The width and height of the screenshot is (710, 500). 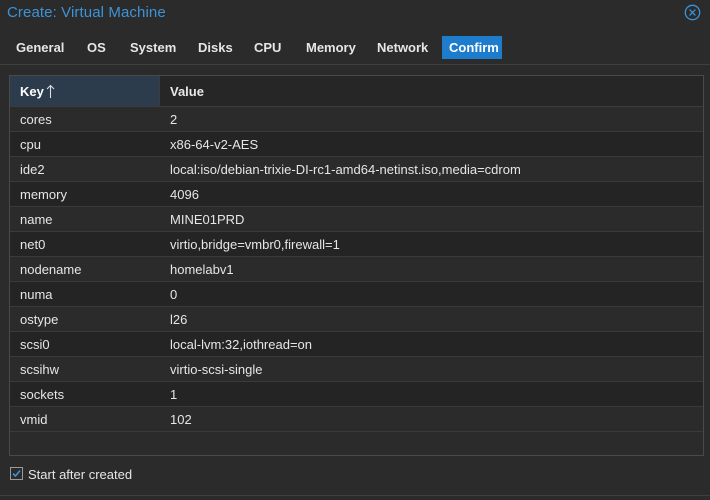 I want to click on row-value: 102, so click(x=181, y=419).